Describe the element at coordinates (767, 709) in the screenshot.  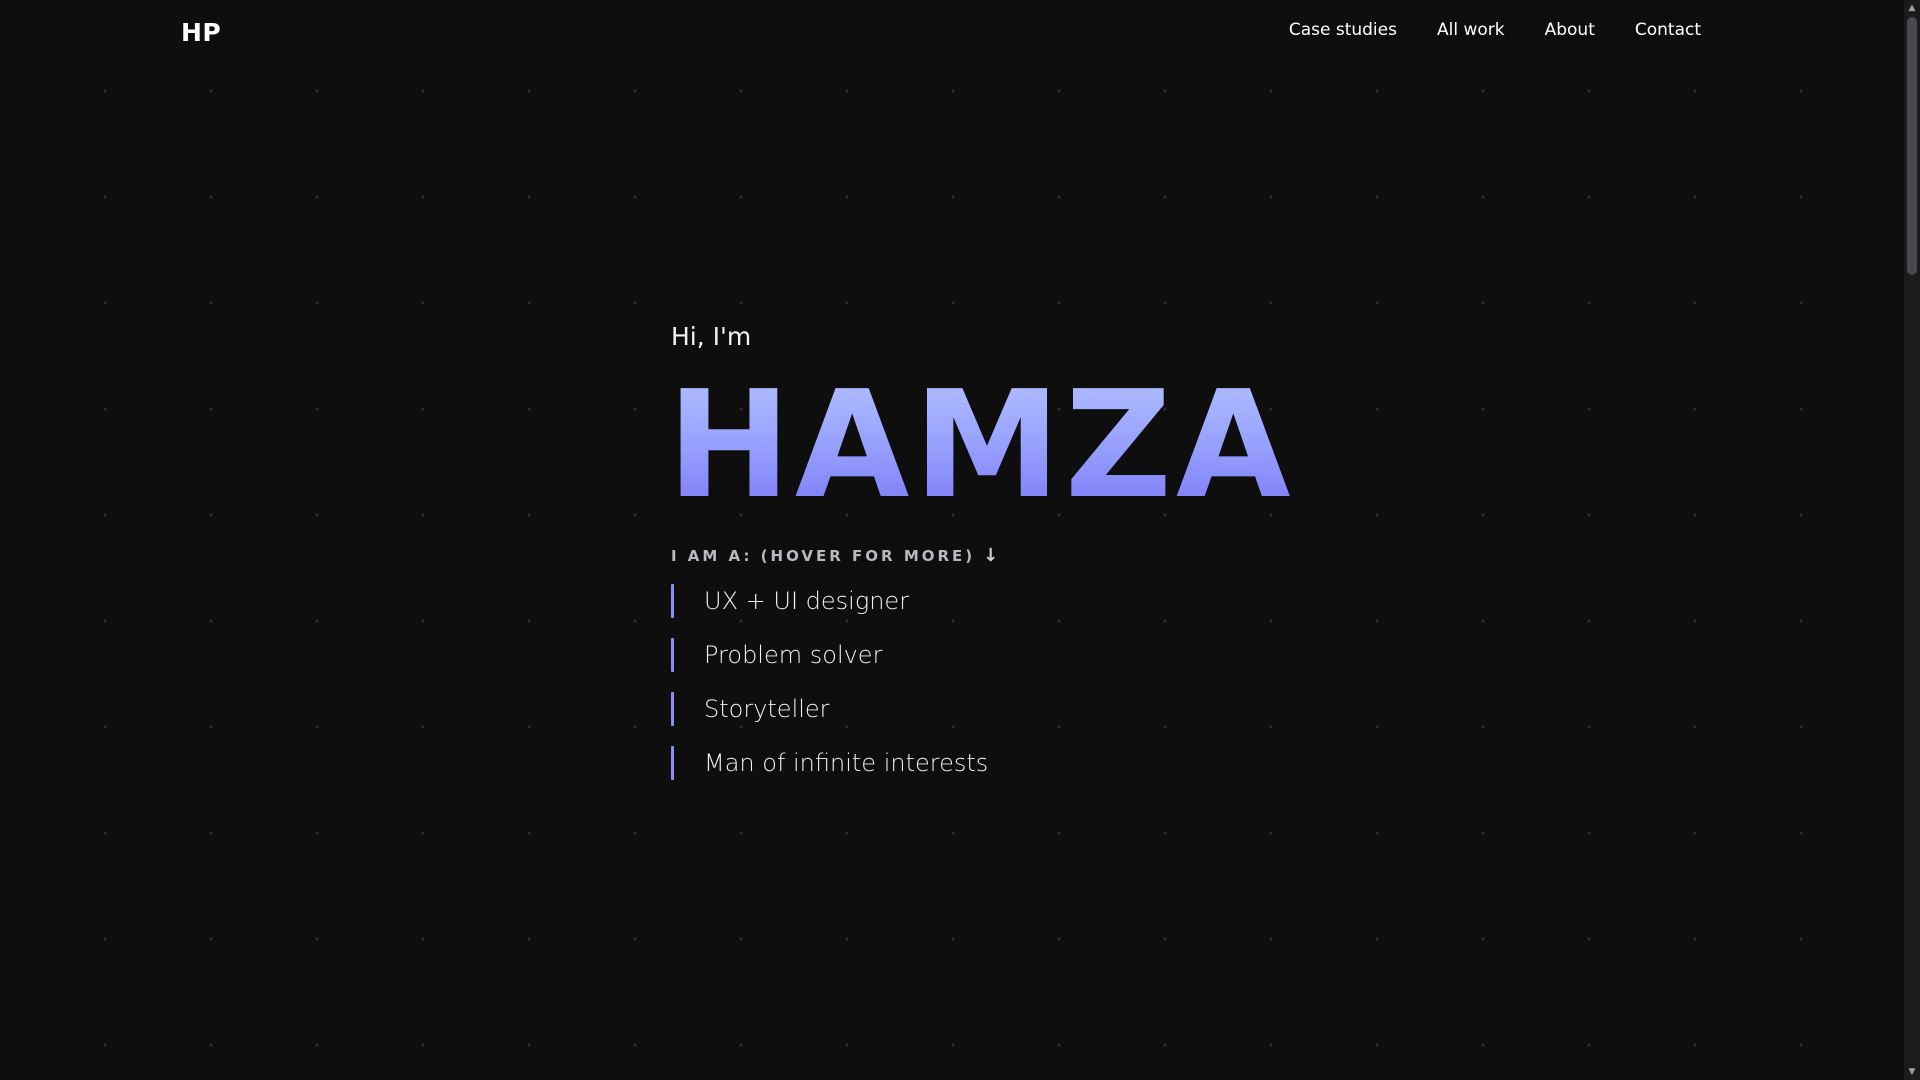
I see `role-label: Storyteller` at that location.